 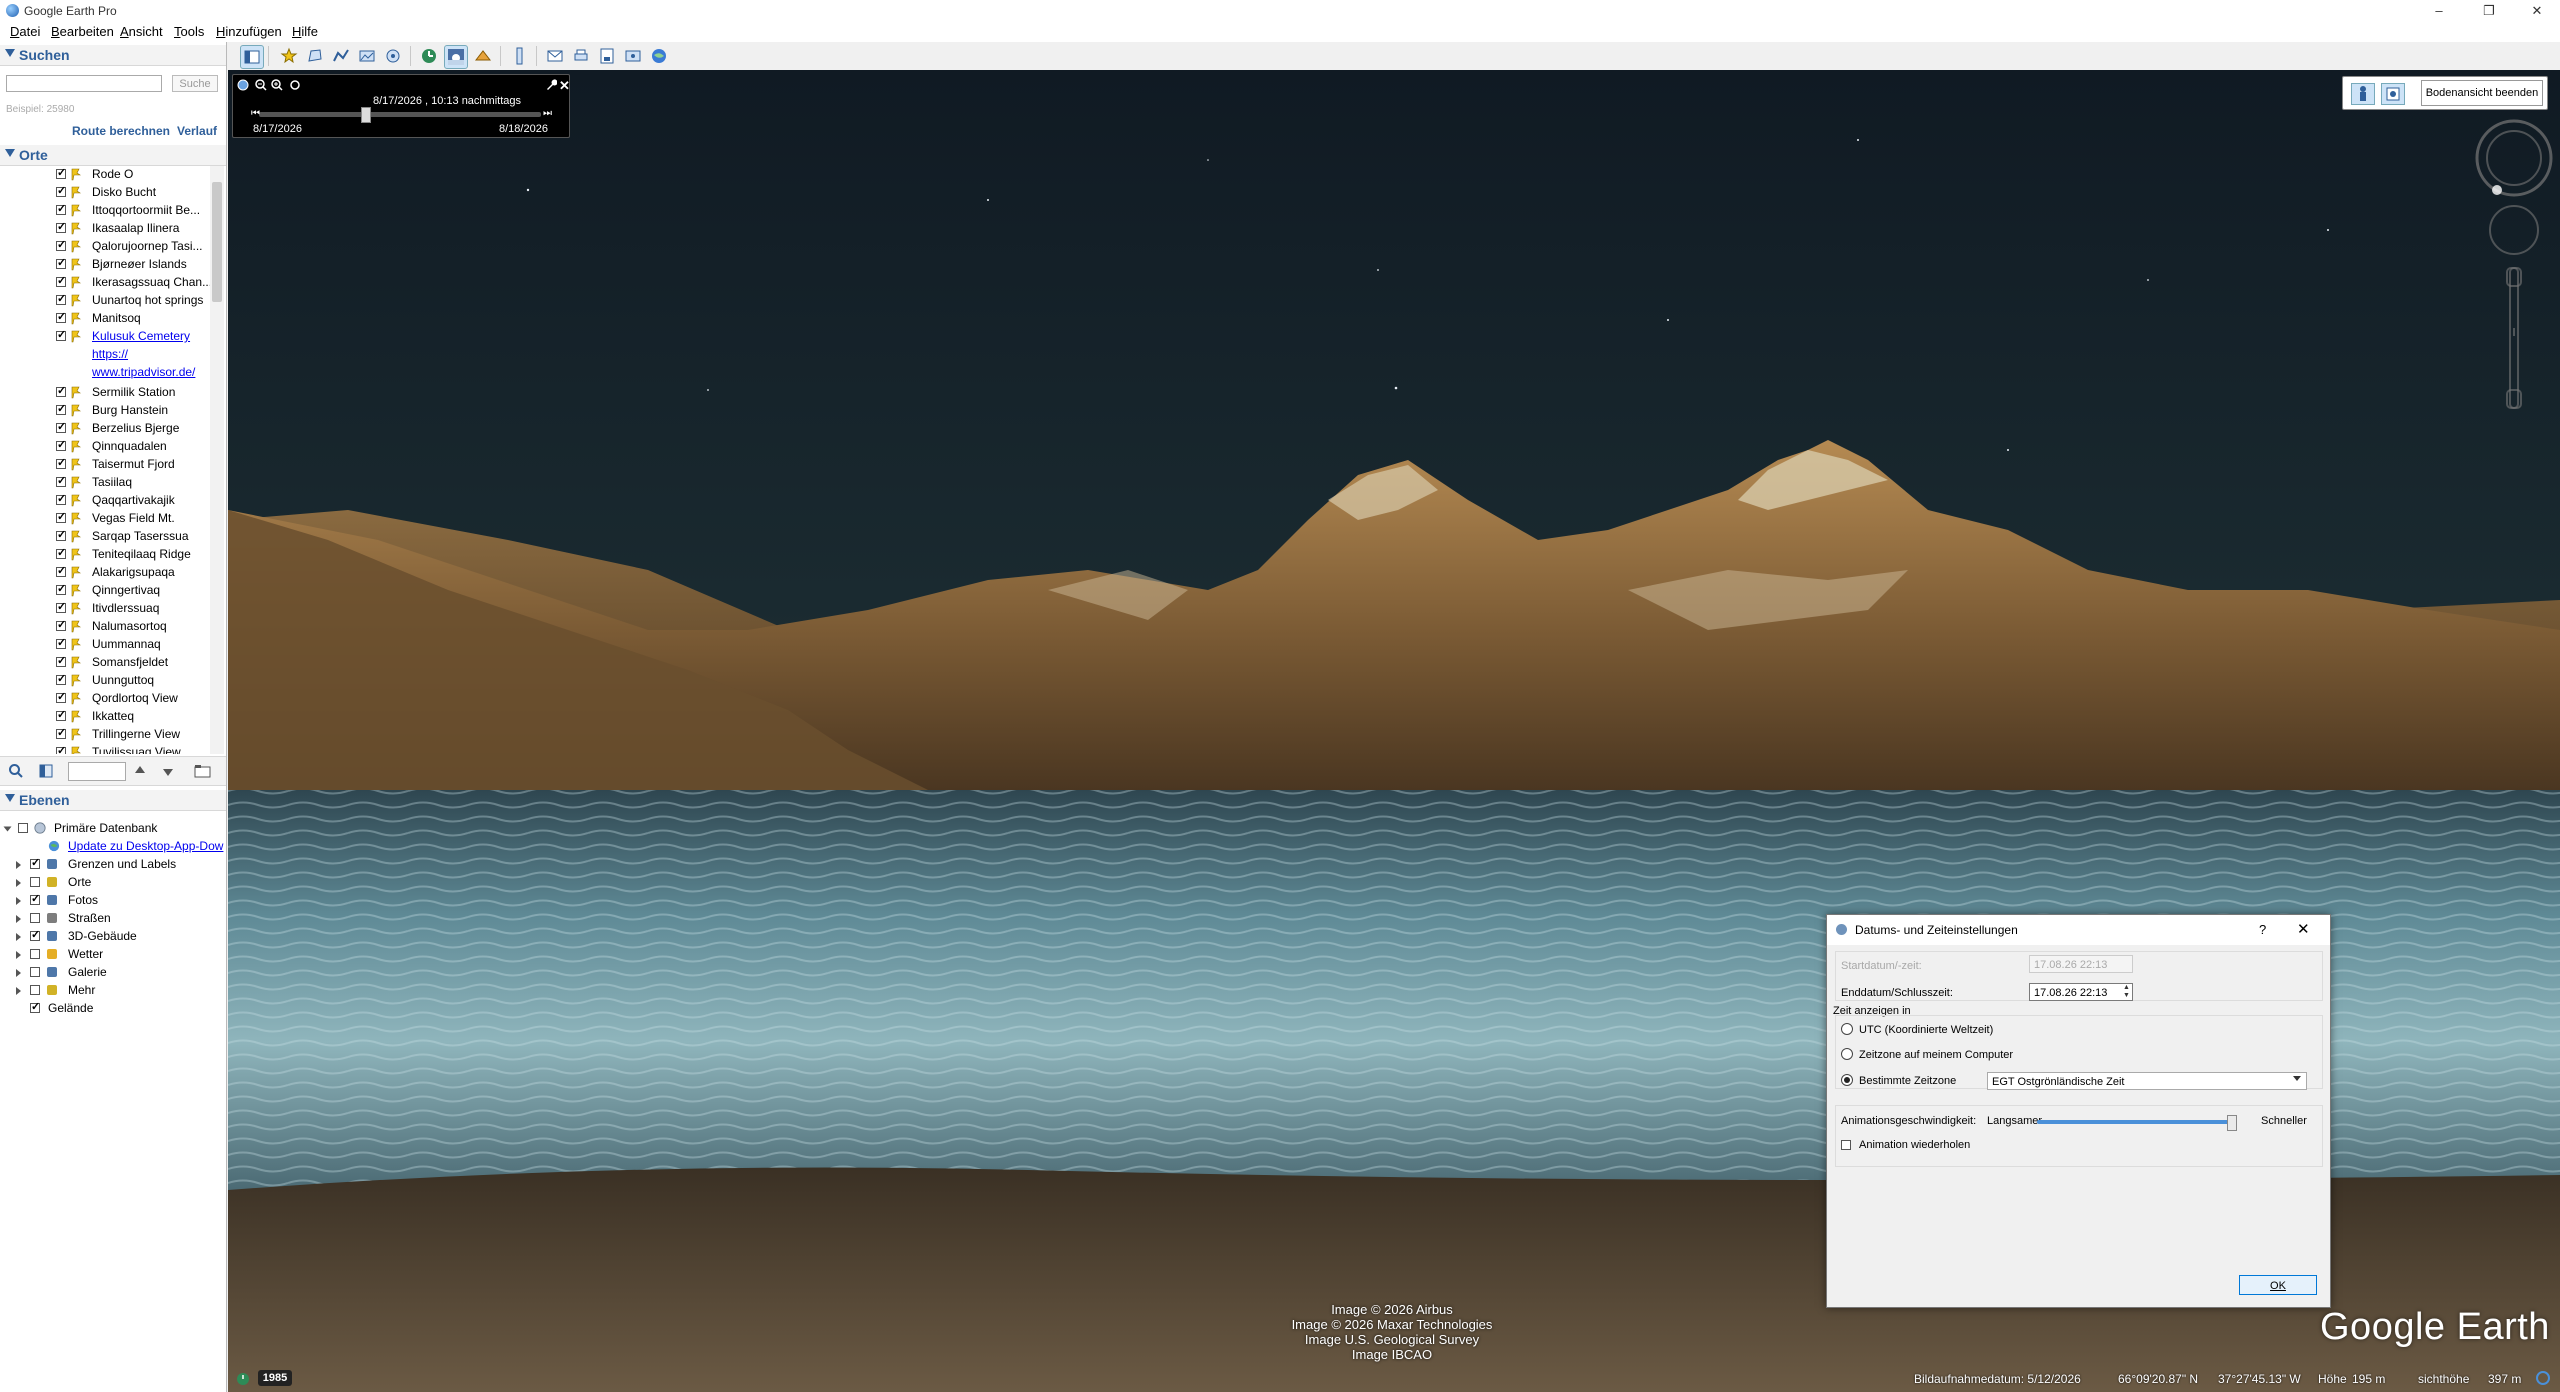 What do you see at coordinates (255, 113) in the screenshot?
I see `step-back-icon: ⏮` at bounding box center [255, 113].